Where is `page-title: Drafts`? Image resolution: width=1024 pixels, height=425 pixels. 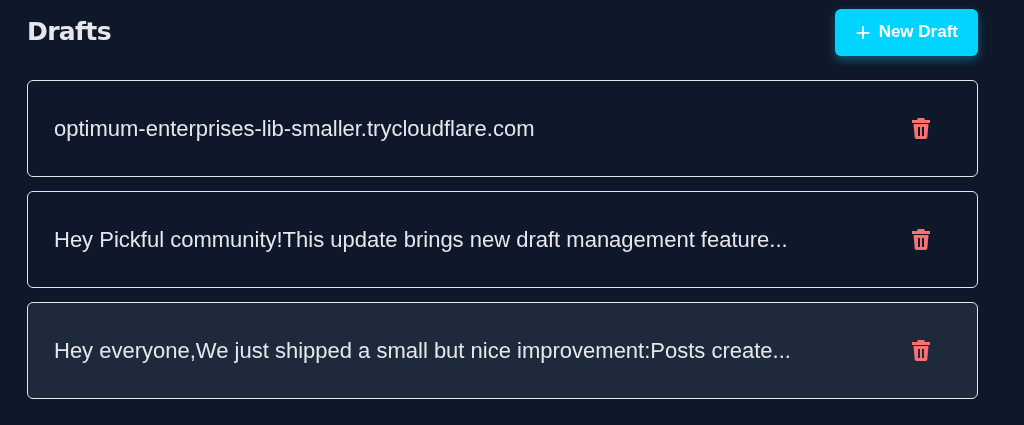
page-title: Drafts is located at coordinates (69, 32).